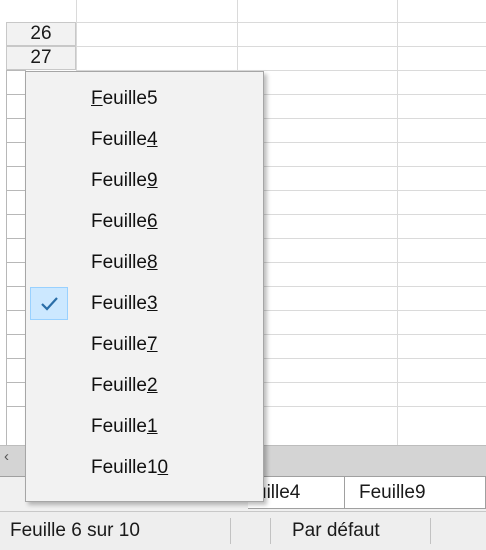  I want to click on menu-item-sheet: Feuille8, so click(144, 262).